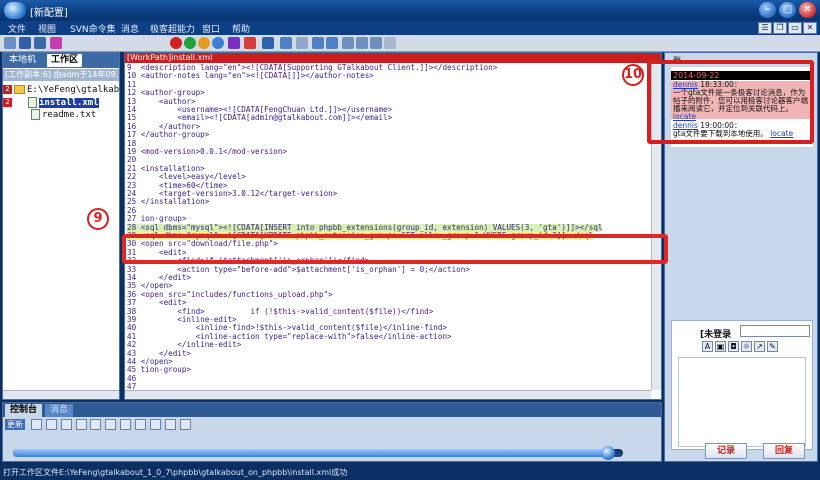  I want to click on link-icon: ↗, so click(759, 346).